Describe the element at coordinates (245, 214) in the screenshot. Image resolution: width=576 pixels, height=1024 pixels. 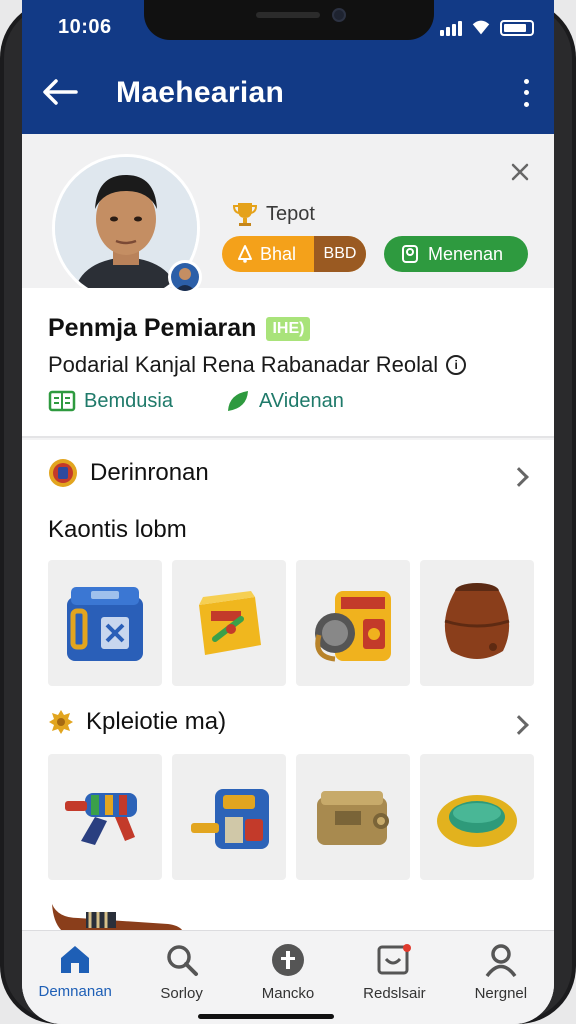
I see `trophy-icon` at that location.